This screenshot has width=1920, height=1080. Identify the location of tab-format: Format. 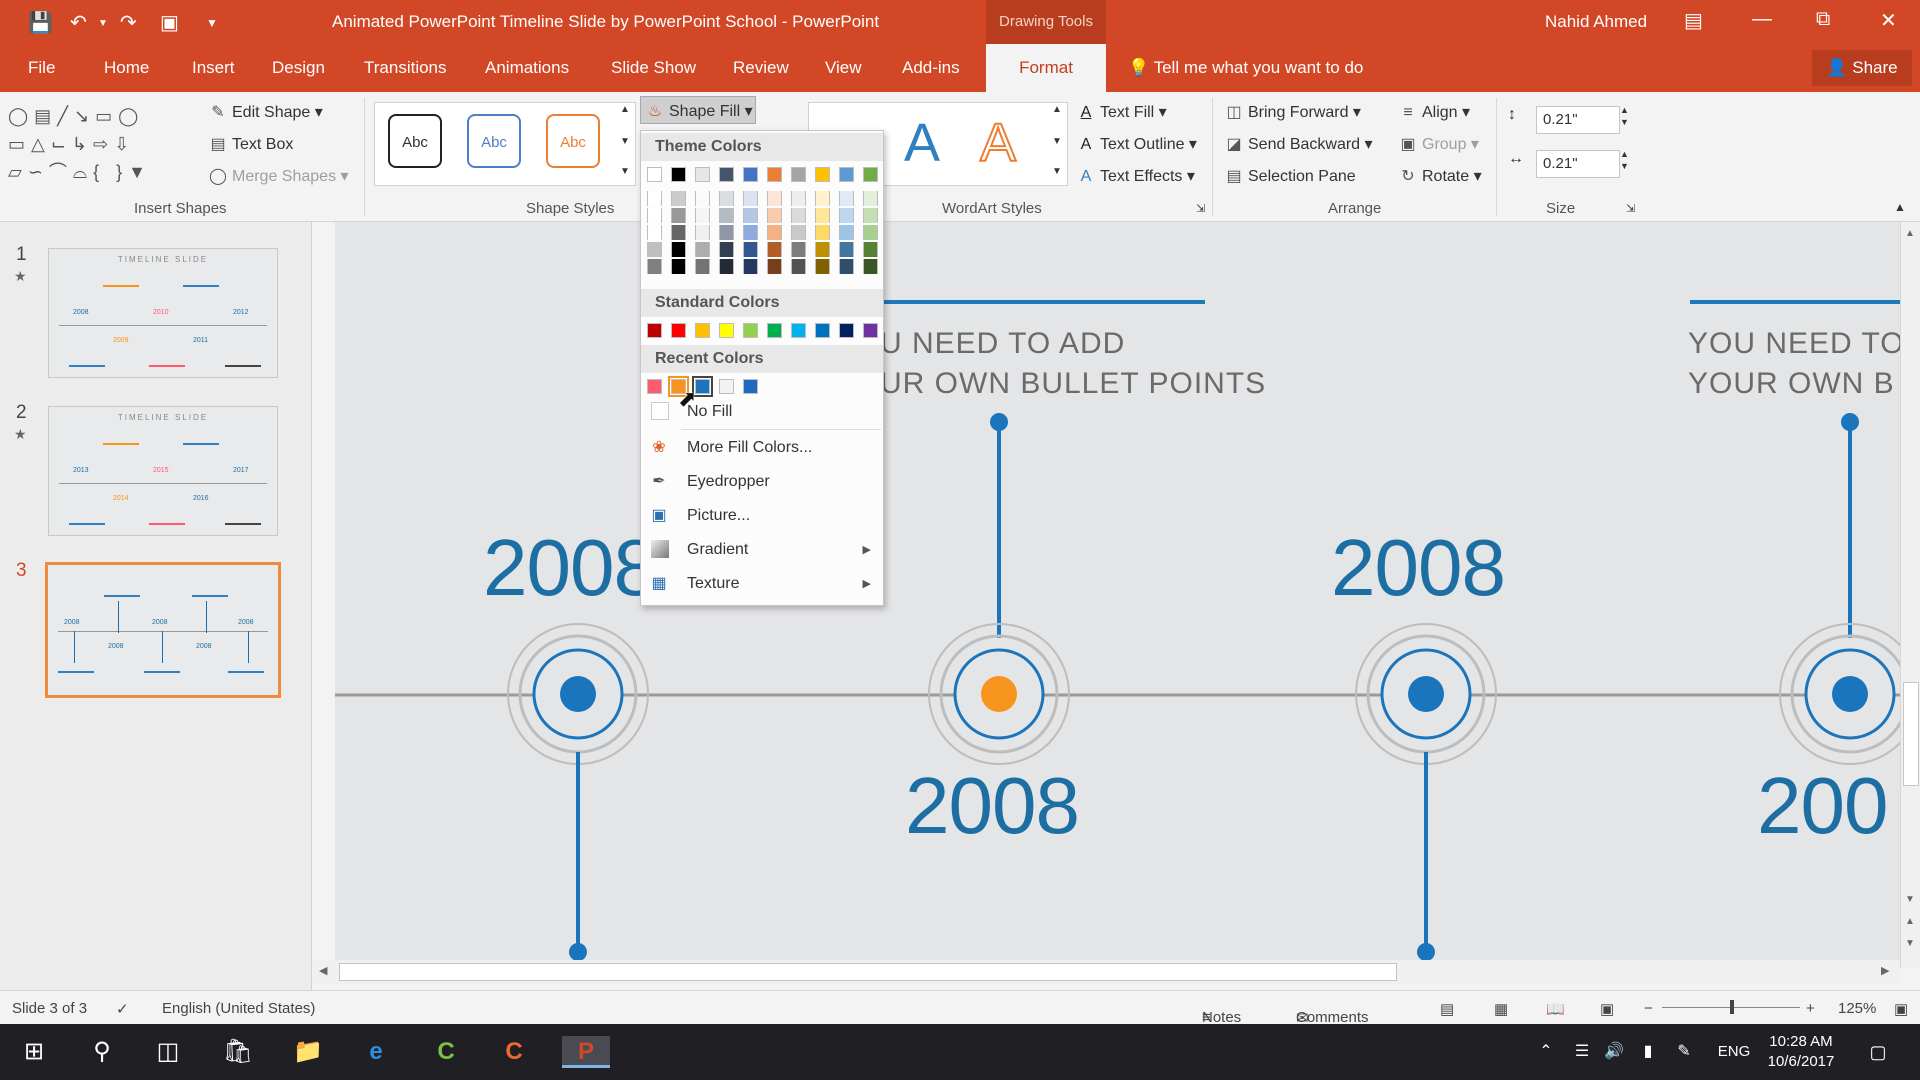
(1046, 68).